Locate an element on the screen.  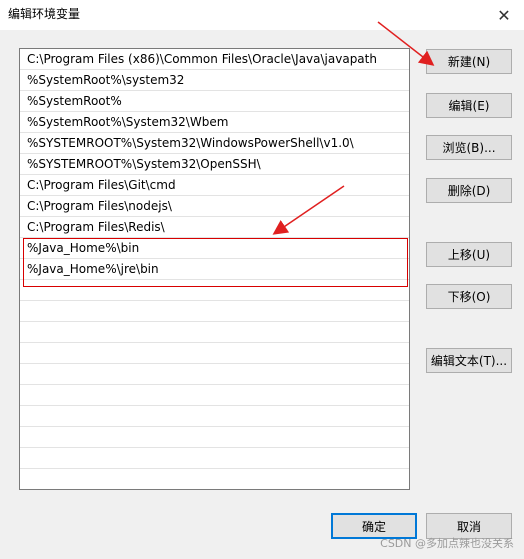
list-item: C:\Program Files\Redis\ is located at coordinates (214, 227).